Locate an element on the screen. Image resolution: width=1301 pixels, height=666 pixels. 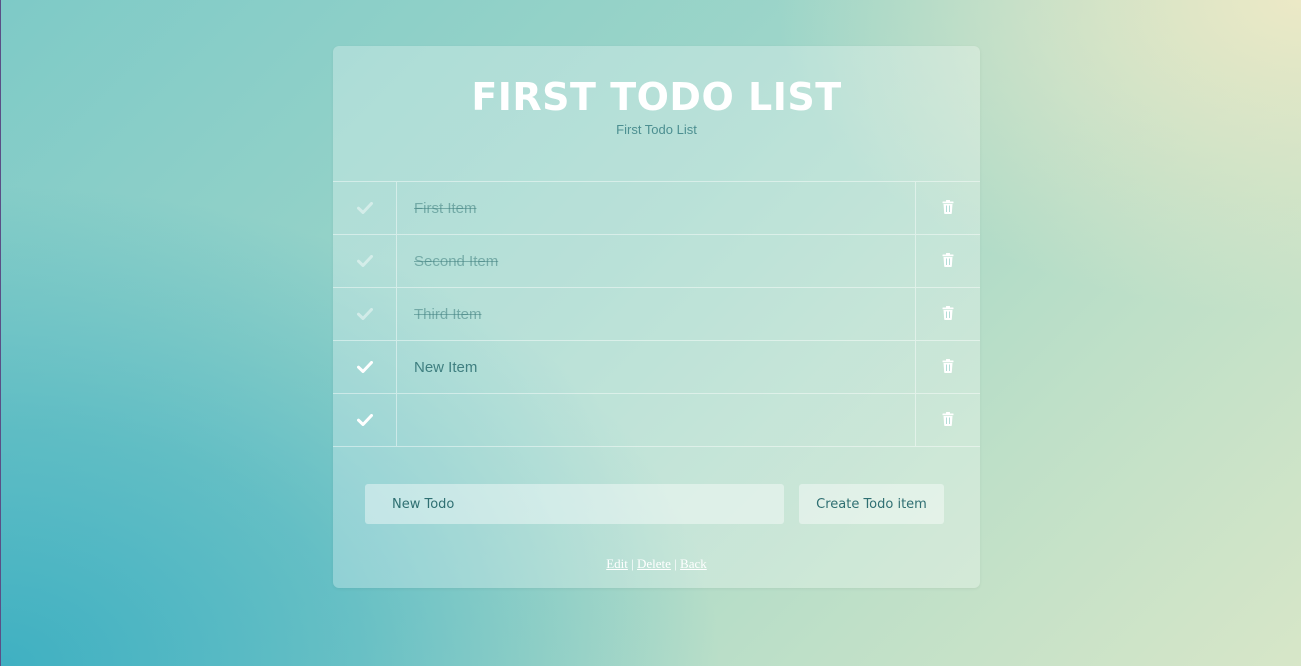
window-left-edge is located at coordinates (0, 333).